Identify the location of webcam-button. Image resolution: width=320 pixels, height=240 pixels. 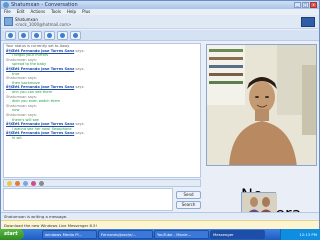
(36, 35).